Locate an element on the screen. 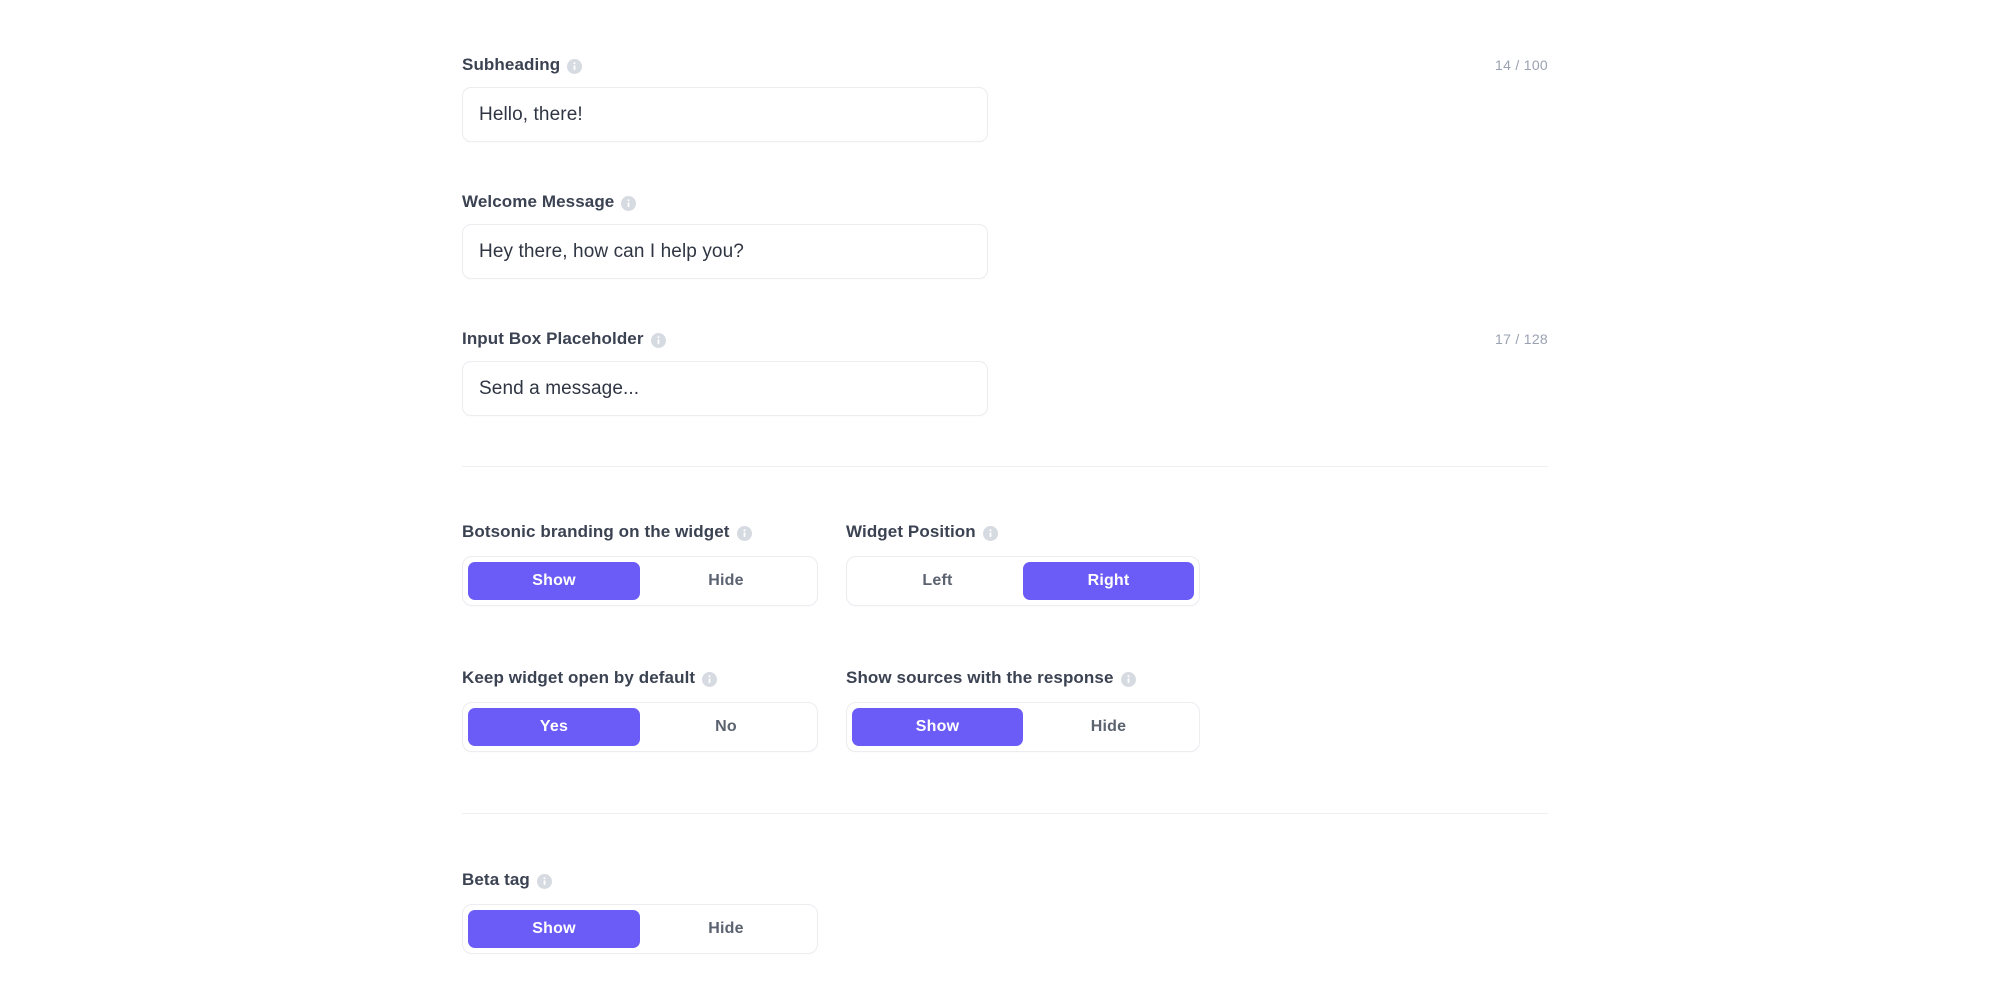  botsonic-branding-label: Botsonic branding on the widget is located at coordinates (596, 531).